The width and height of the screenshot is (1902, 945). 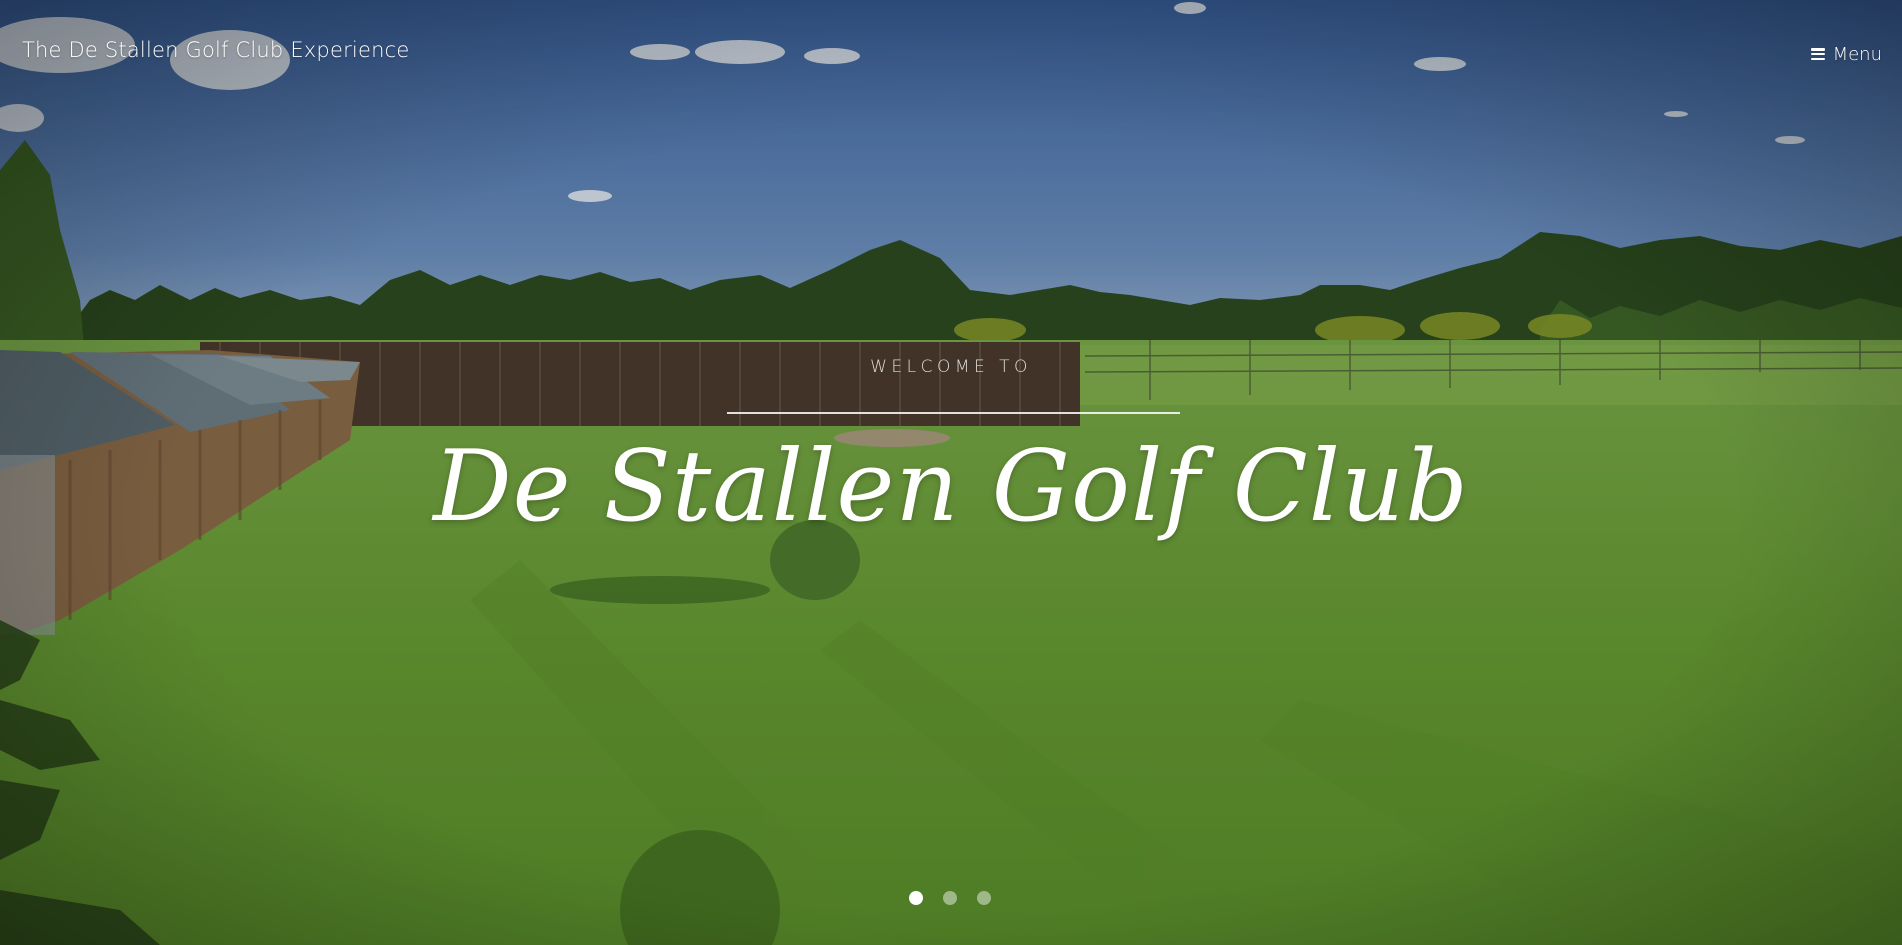 What do you see at coordinates (951, 487) in the screenshot?
I see `hero-title: De Stallen Golf Club` at bounding box center [951, 487].